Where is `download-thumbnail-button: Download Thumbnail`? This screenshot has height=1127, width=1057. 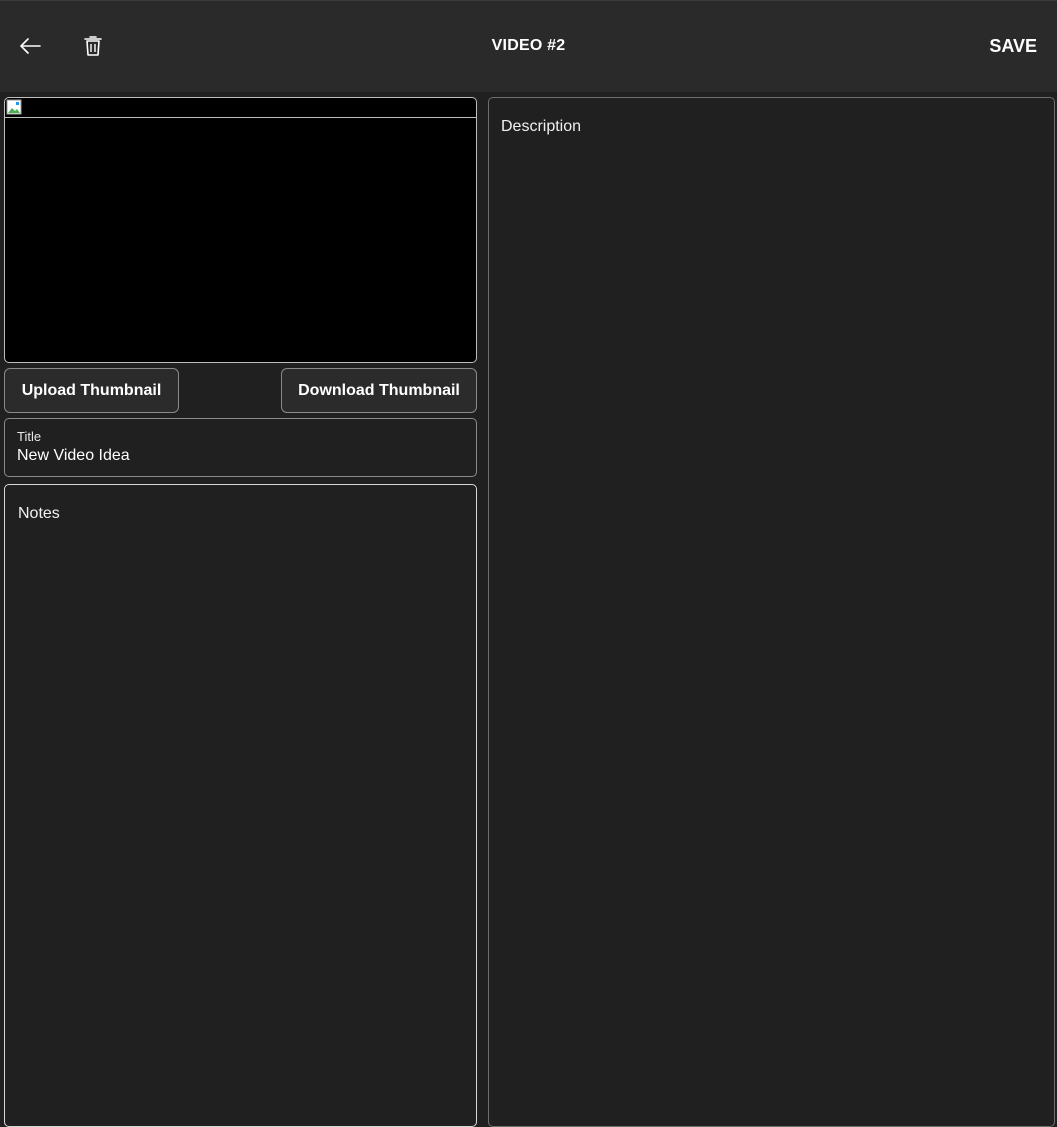
download-thumbnail-button: Download Thumbnail is located at coordinates (379, 390).